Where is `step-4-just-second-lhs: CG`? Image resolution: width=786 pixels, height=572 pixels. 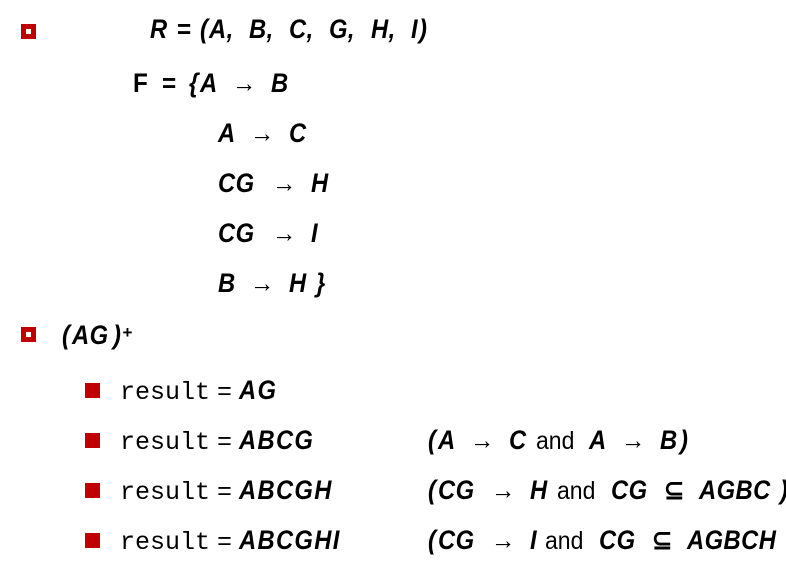
step-4-just-second-lhs: CG is located at coordinates (617, 540).